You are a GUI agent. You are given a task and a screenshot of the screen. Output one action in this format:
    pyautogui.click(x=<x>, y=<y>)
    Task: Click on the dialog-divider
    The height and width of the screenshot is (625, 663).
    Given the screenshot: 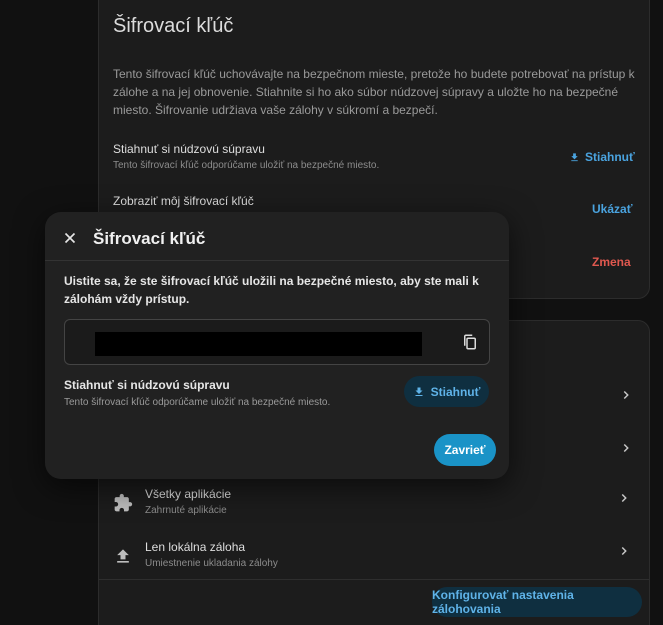 What is the action you would take?
    pyautogui.click(x=277, y=260)
    